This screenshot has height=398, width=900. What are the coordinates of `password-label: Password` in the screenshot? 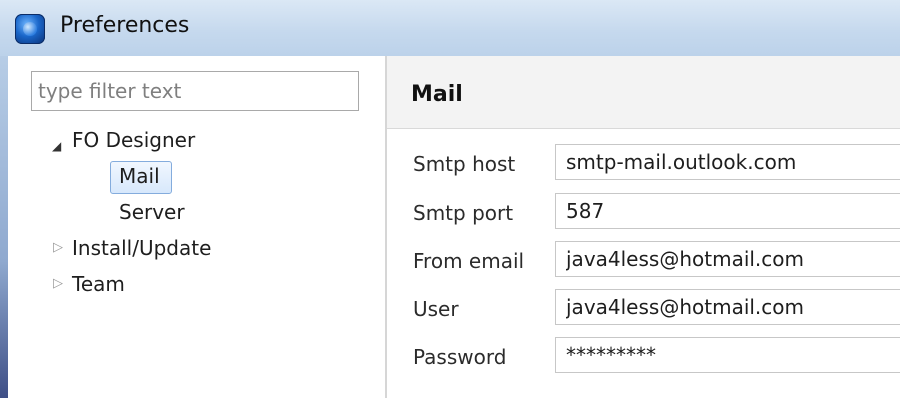 It's located at (460, 357).